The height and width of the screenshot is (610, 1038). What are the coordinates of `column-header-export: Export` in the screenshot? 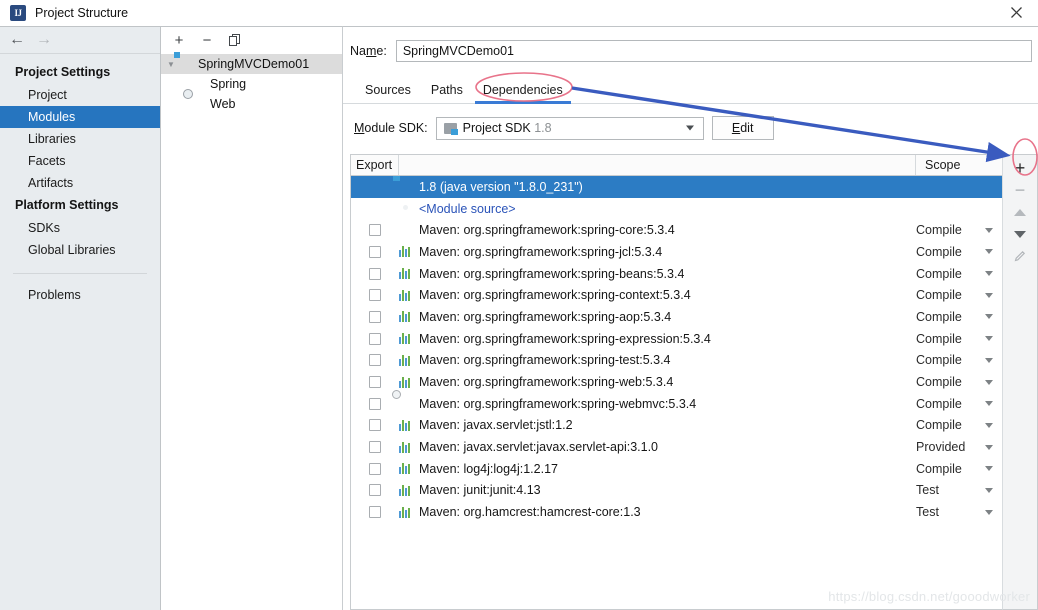 It's located at (375, 165).